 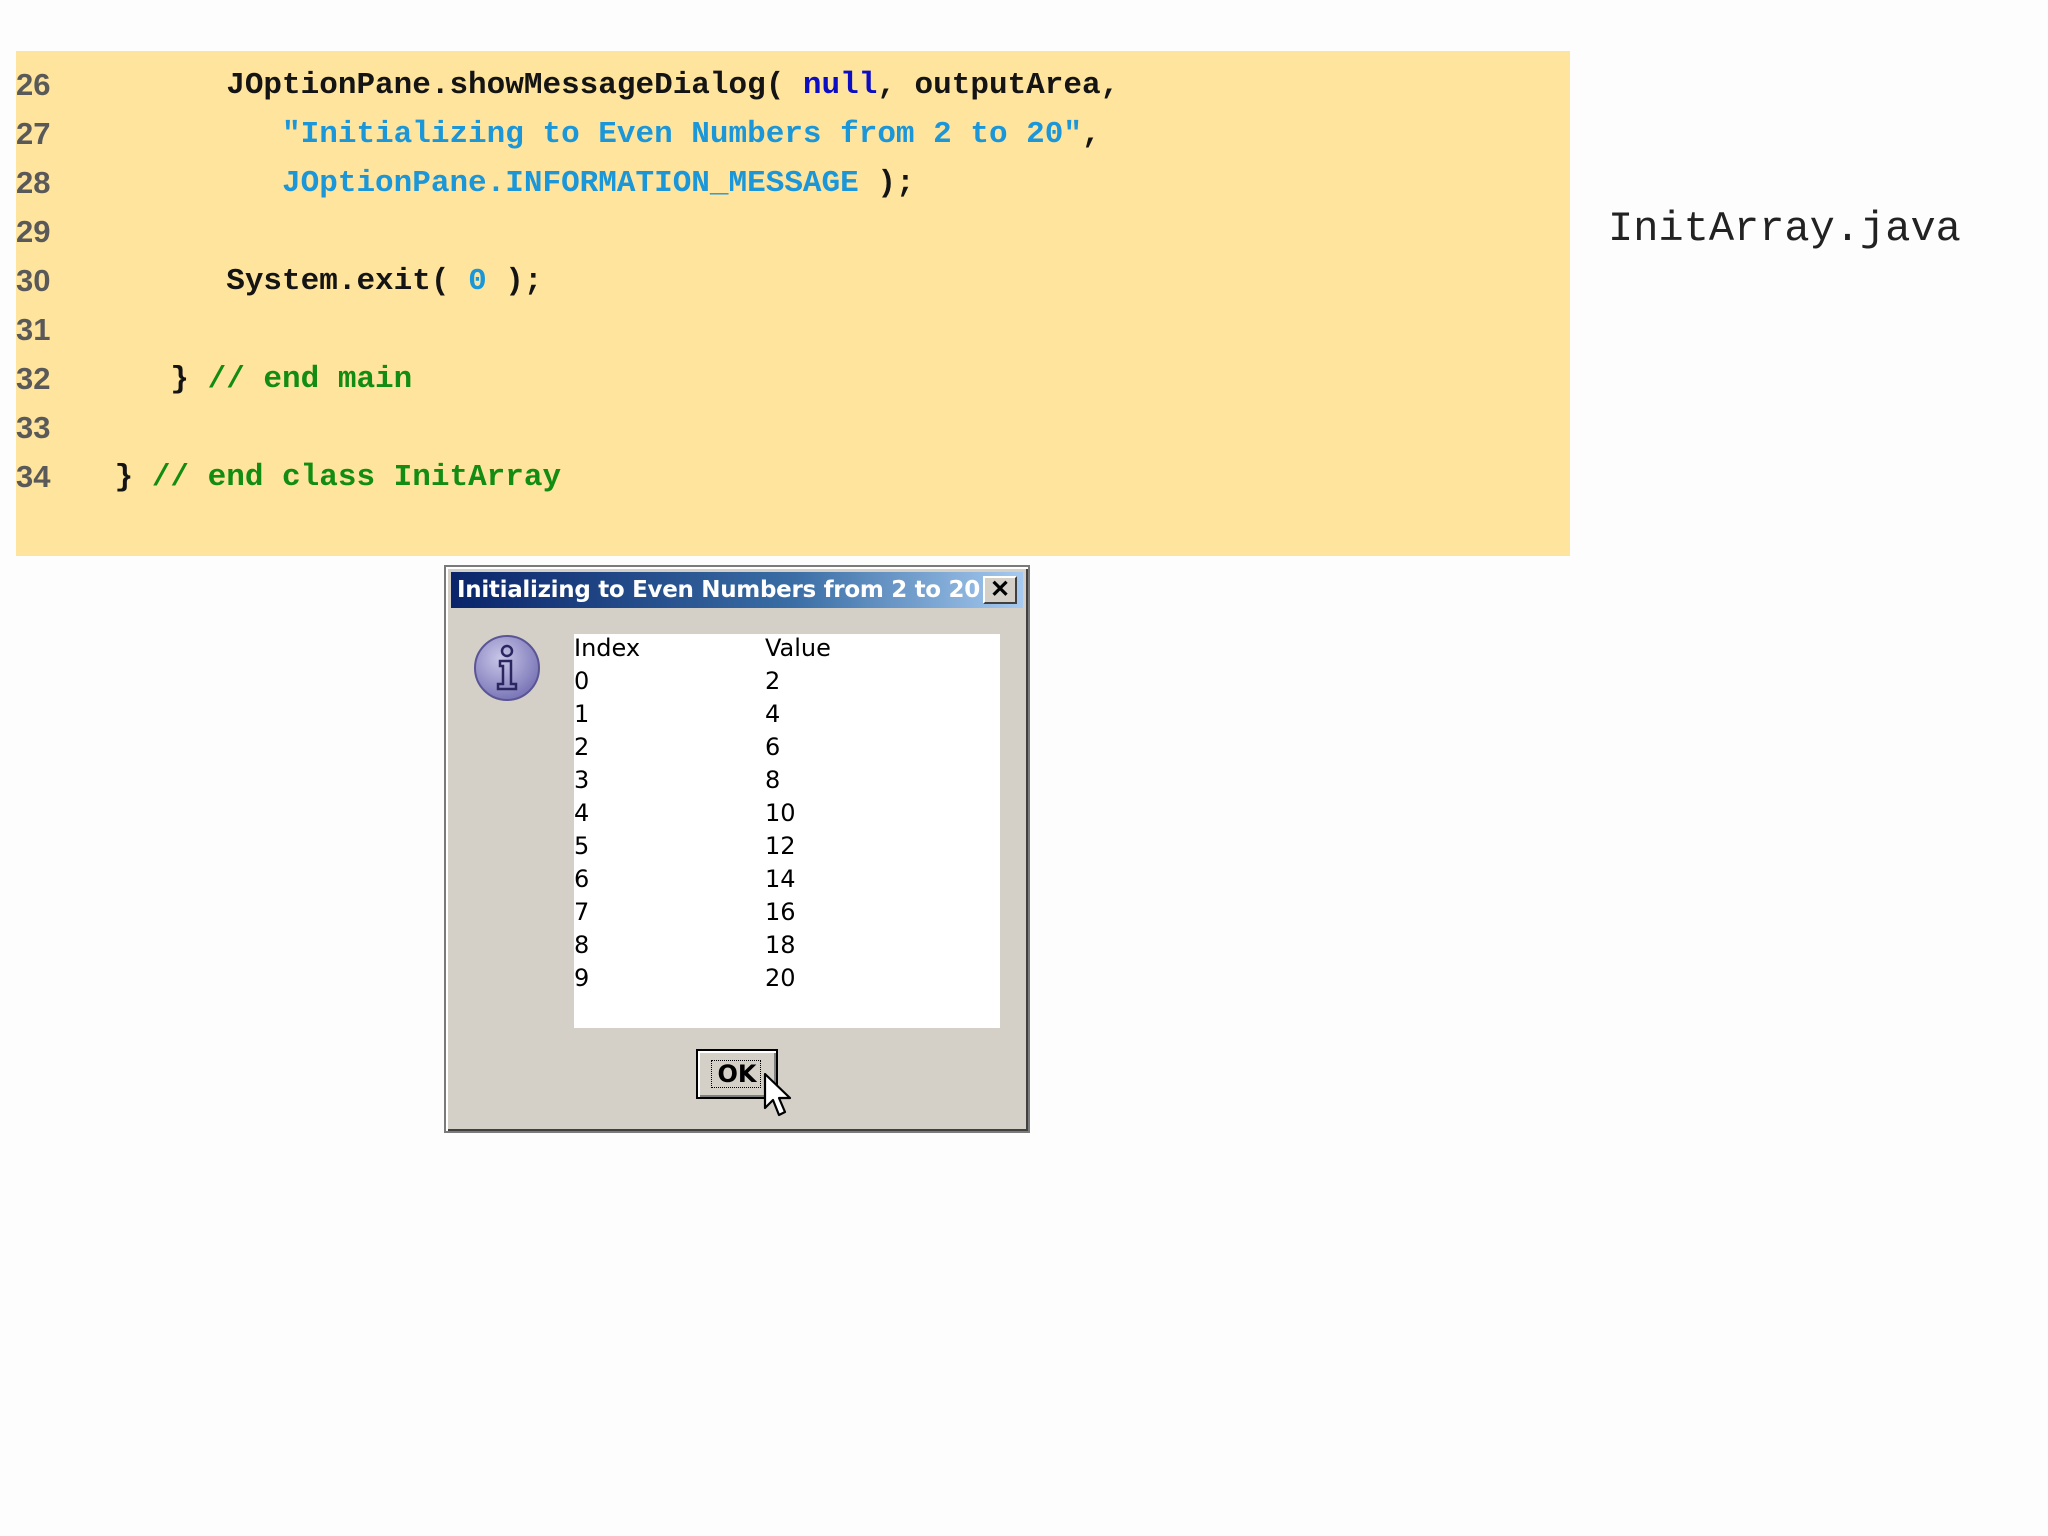 What do you see at coordinates (582, 714) in the screenshot?
I see `output-cell-index: 1` at bounding box center [582, 714].